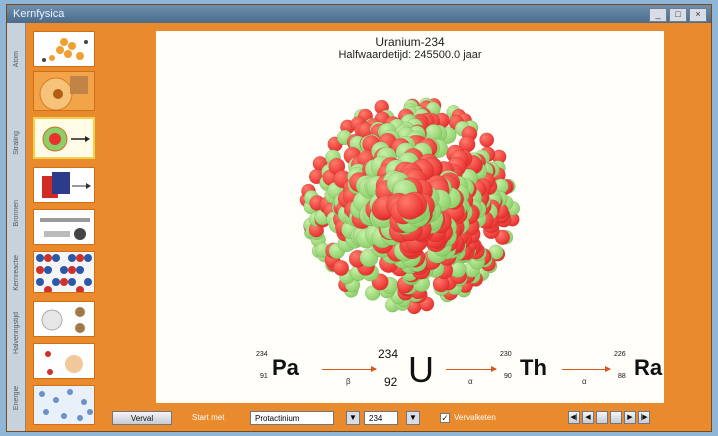  Describe the element at coordinates (142, 418) in the screenshot. I see `decay-button: Verval` at that location.